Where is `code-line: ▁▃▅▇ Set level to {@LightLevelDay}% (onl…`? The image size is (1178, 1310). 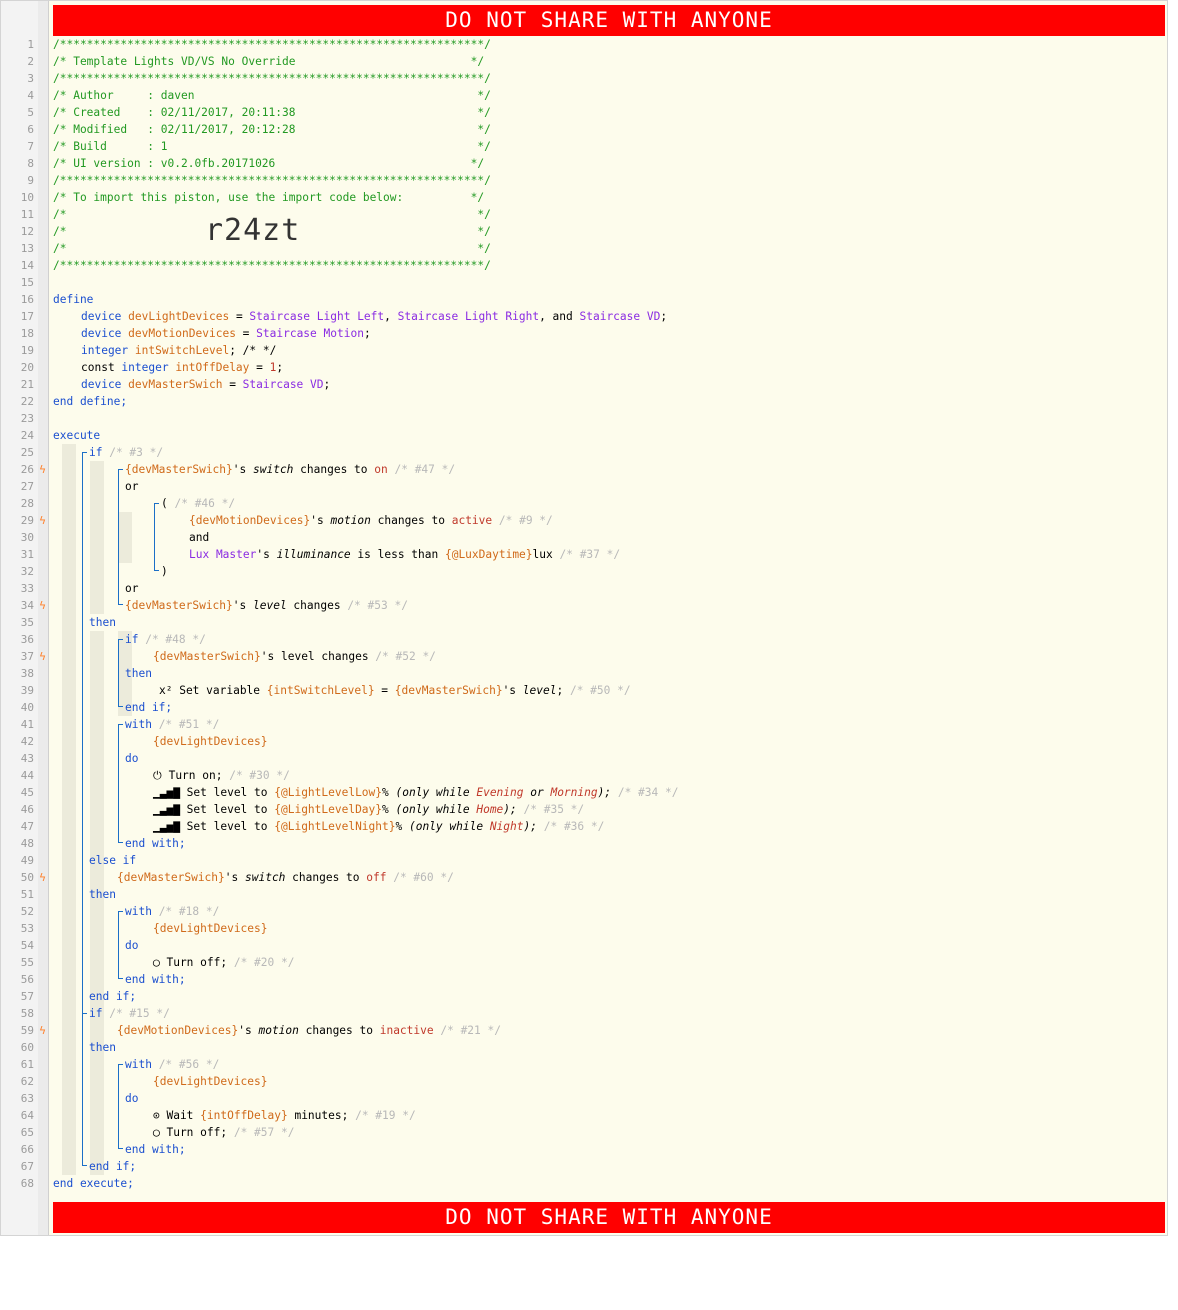 code-line: ▁▃▅▇ Set level to {@LightLevelDay}% (onl… is located at coordinates (368, 809).